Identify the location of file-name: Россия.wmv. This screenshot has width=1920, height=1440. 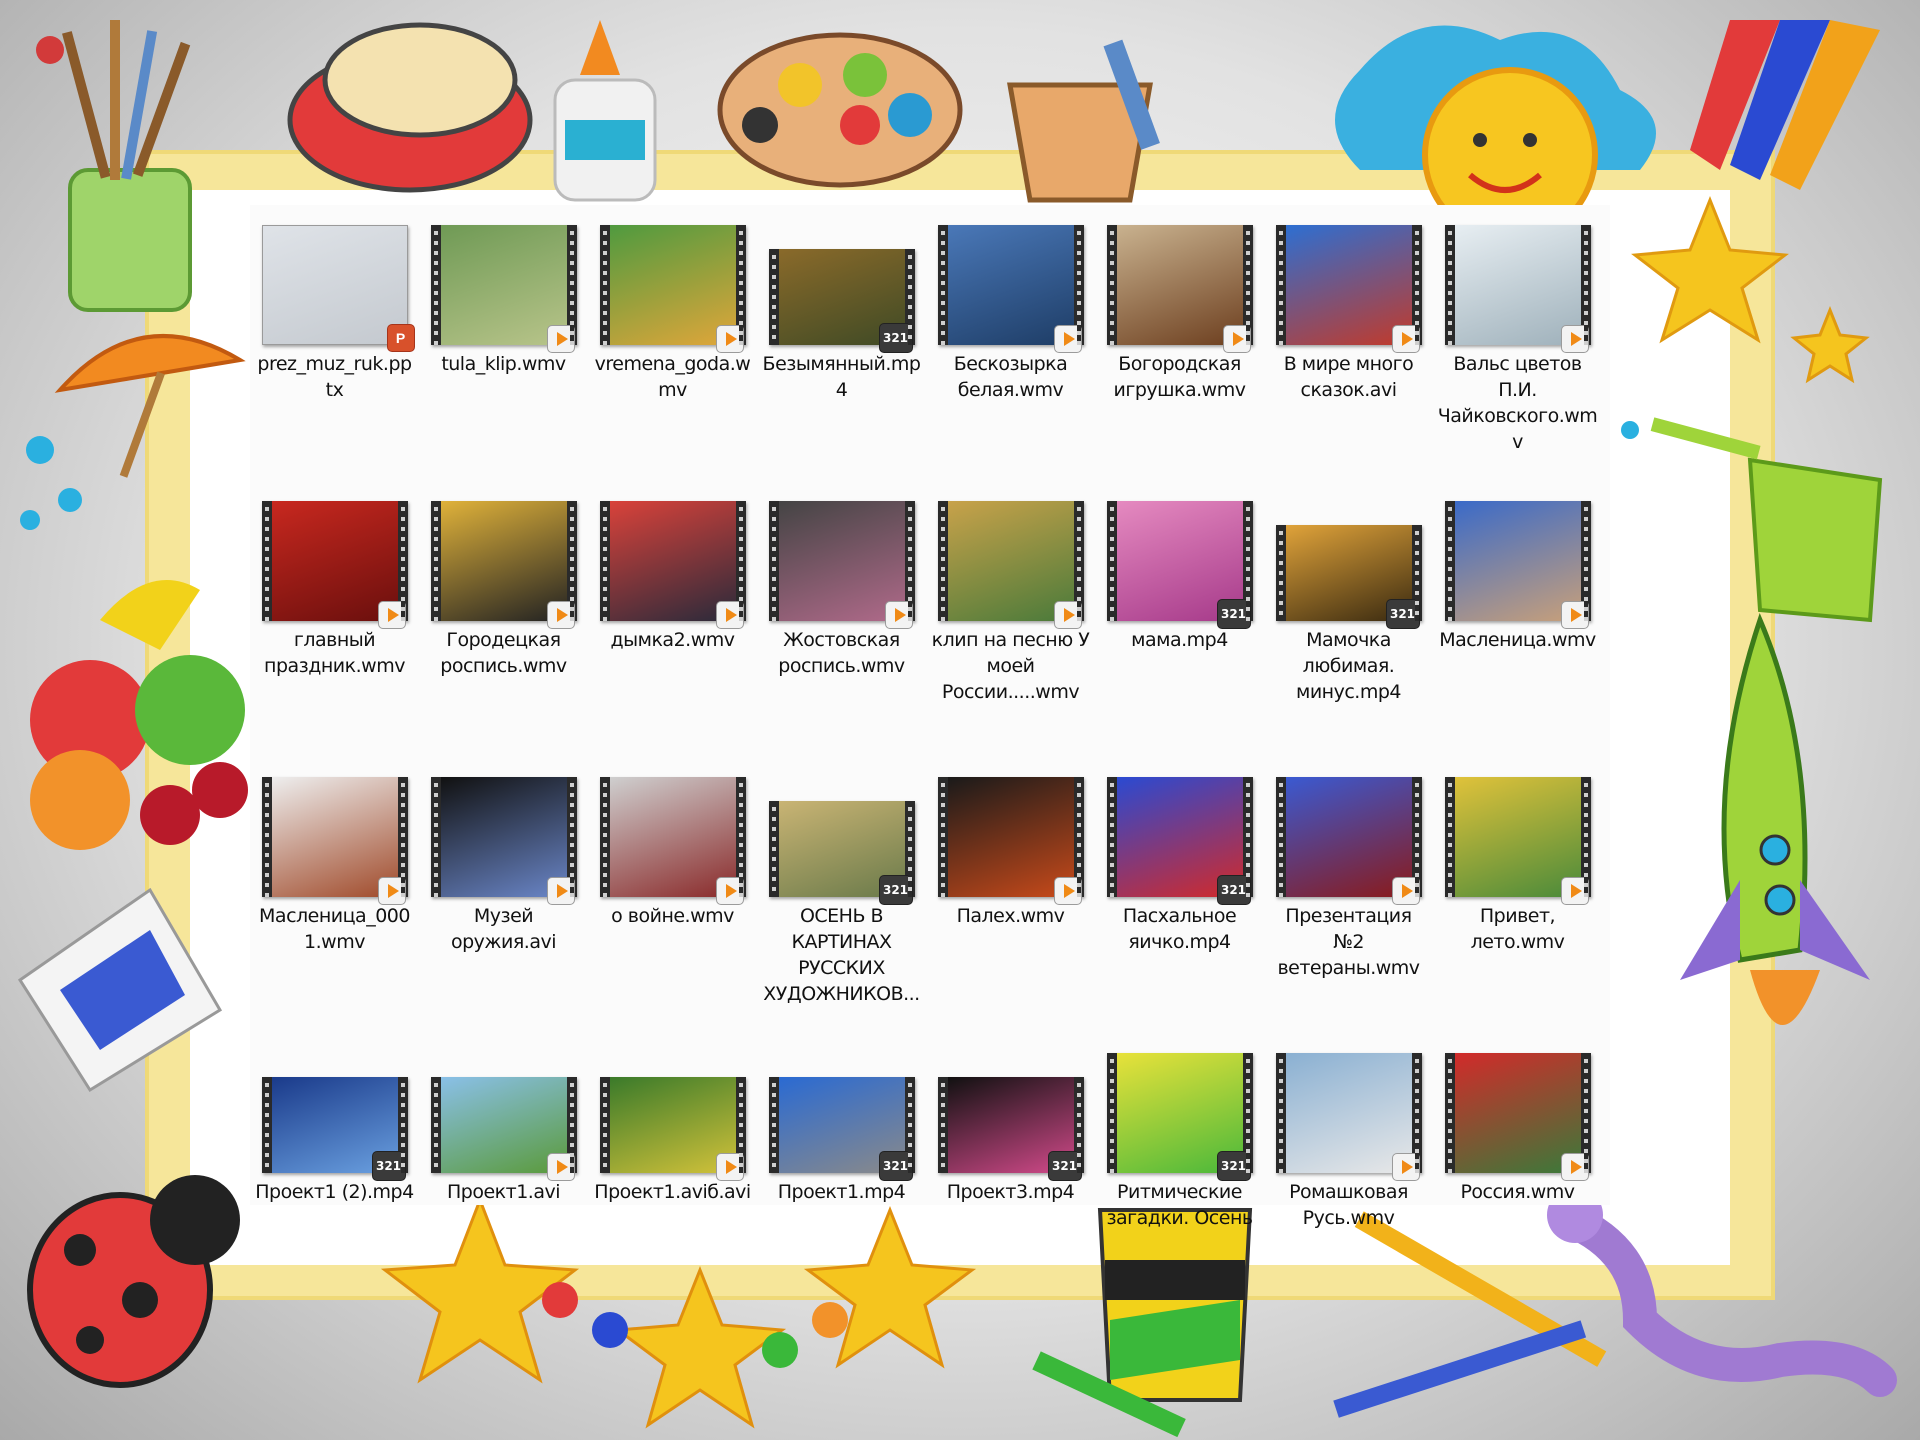
(1517, 1192).